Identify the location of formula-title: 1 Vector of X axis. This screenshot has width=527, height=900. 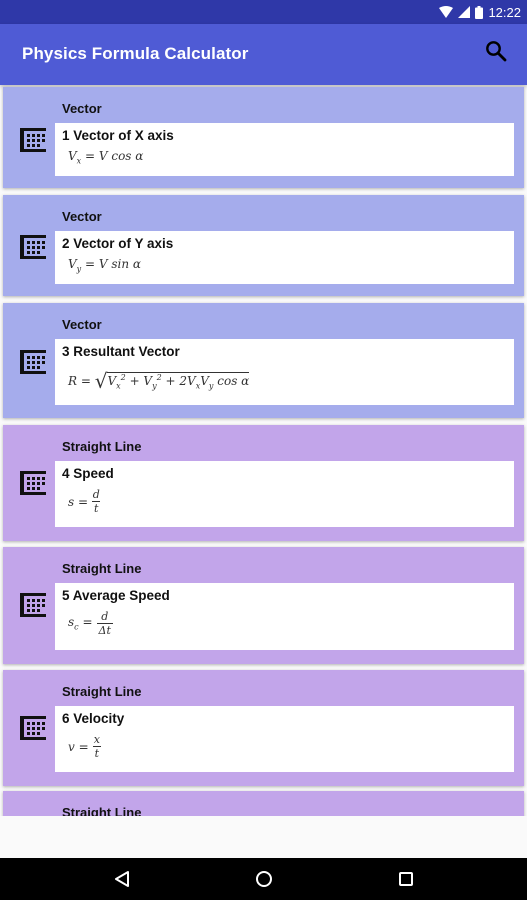
(118, 135).